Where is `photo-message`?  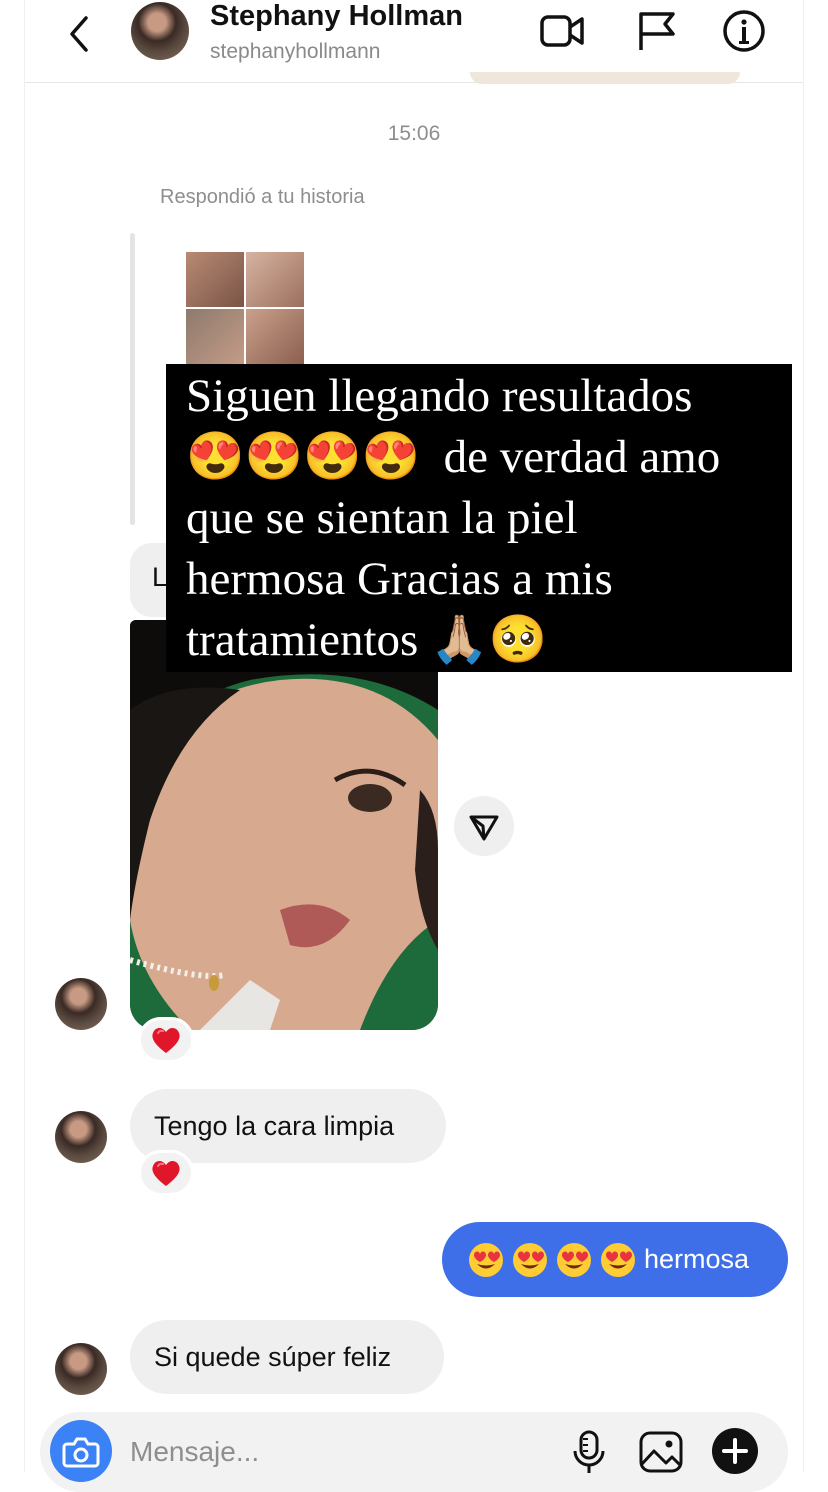
photo-message is located at coordinates (284, 825).